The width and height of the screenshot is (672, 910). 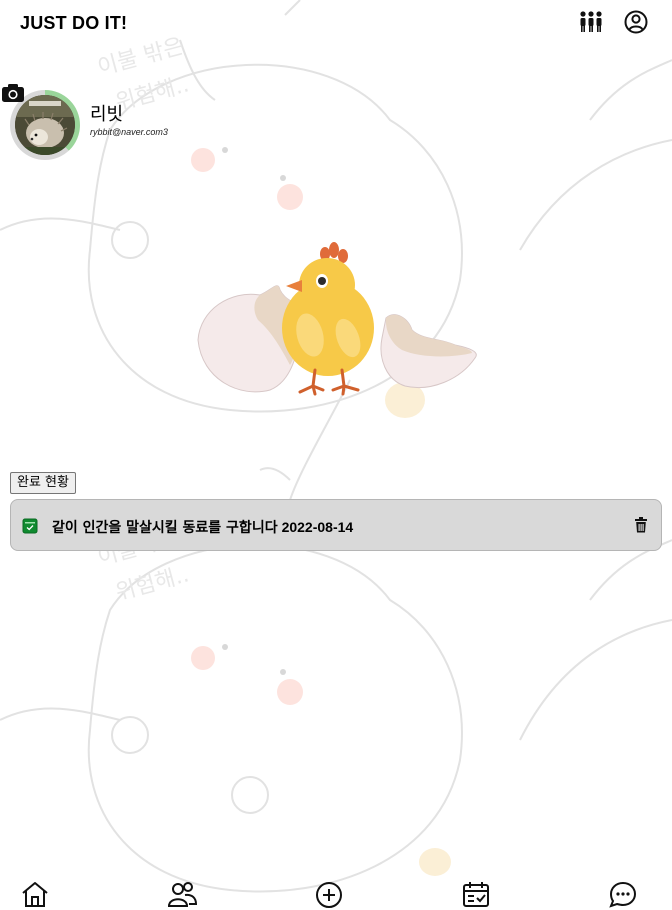 I want to click on add-icon, so click(x=329, y=894).